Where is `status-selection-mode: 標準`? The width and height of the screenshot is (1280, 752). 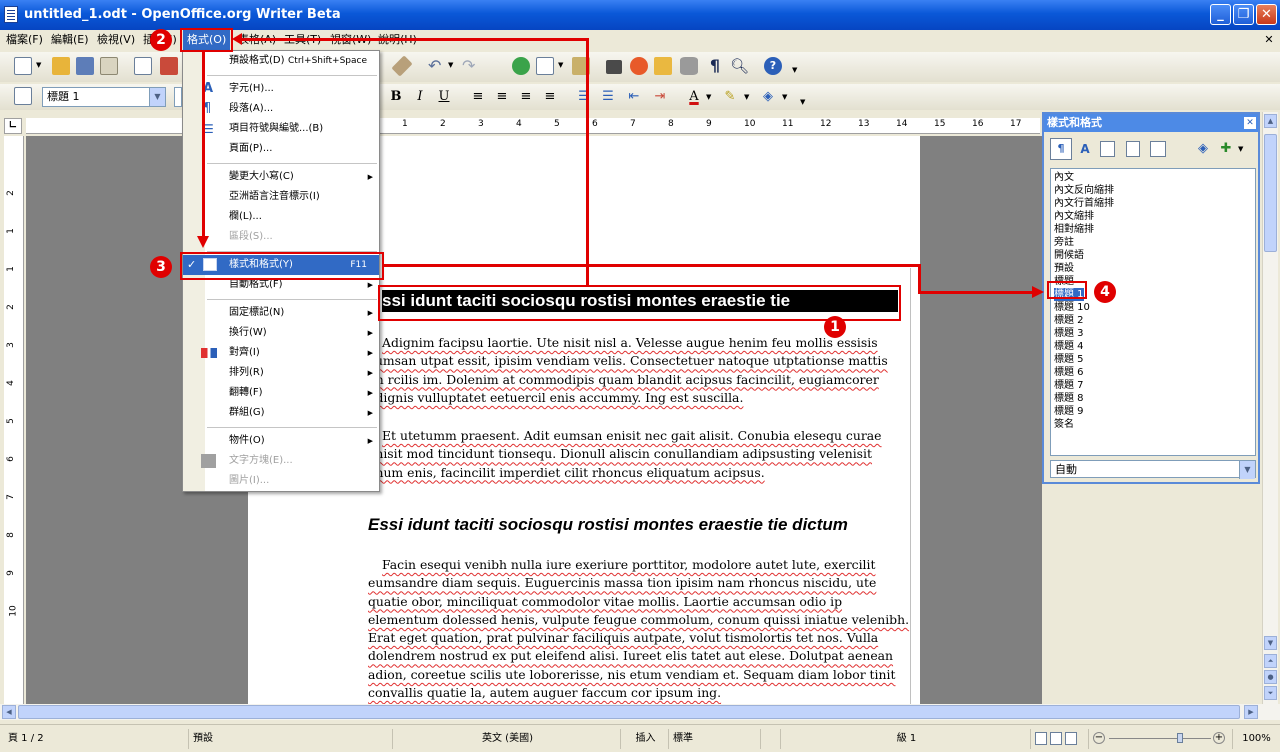
status-selection-mode: 標準 is located at coordinates (713, 739).